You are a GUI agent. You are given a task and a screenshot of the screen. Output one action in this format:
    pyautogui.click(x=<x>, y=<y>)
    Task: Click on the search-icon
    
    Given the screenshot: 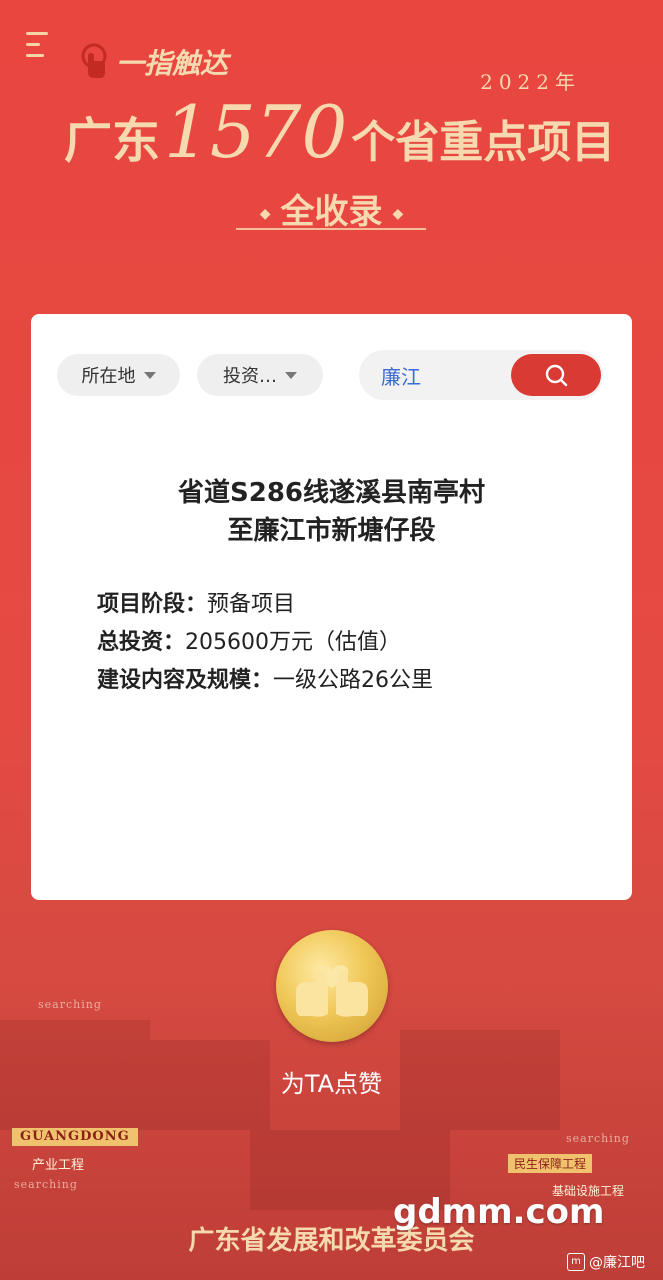 What is the action you would take?
    pyautogui.click(x=556, y=375)
    